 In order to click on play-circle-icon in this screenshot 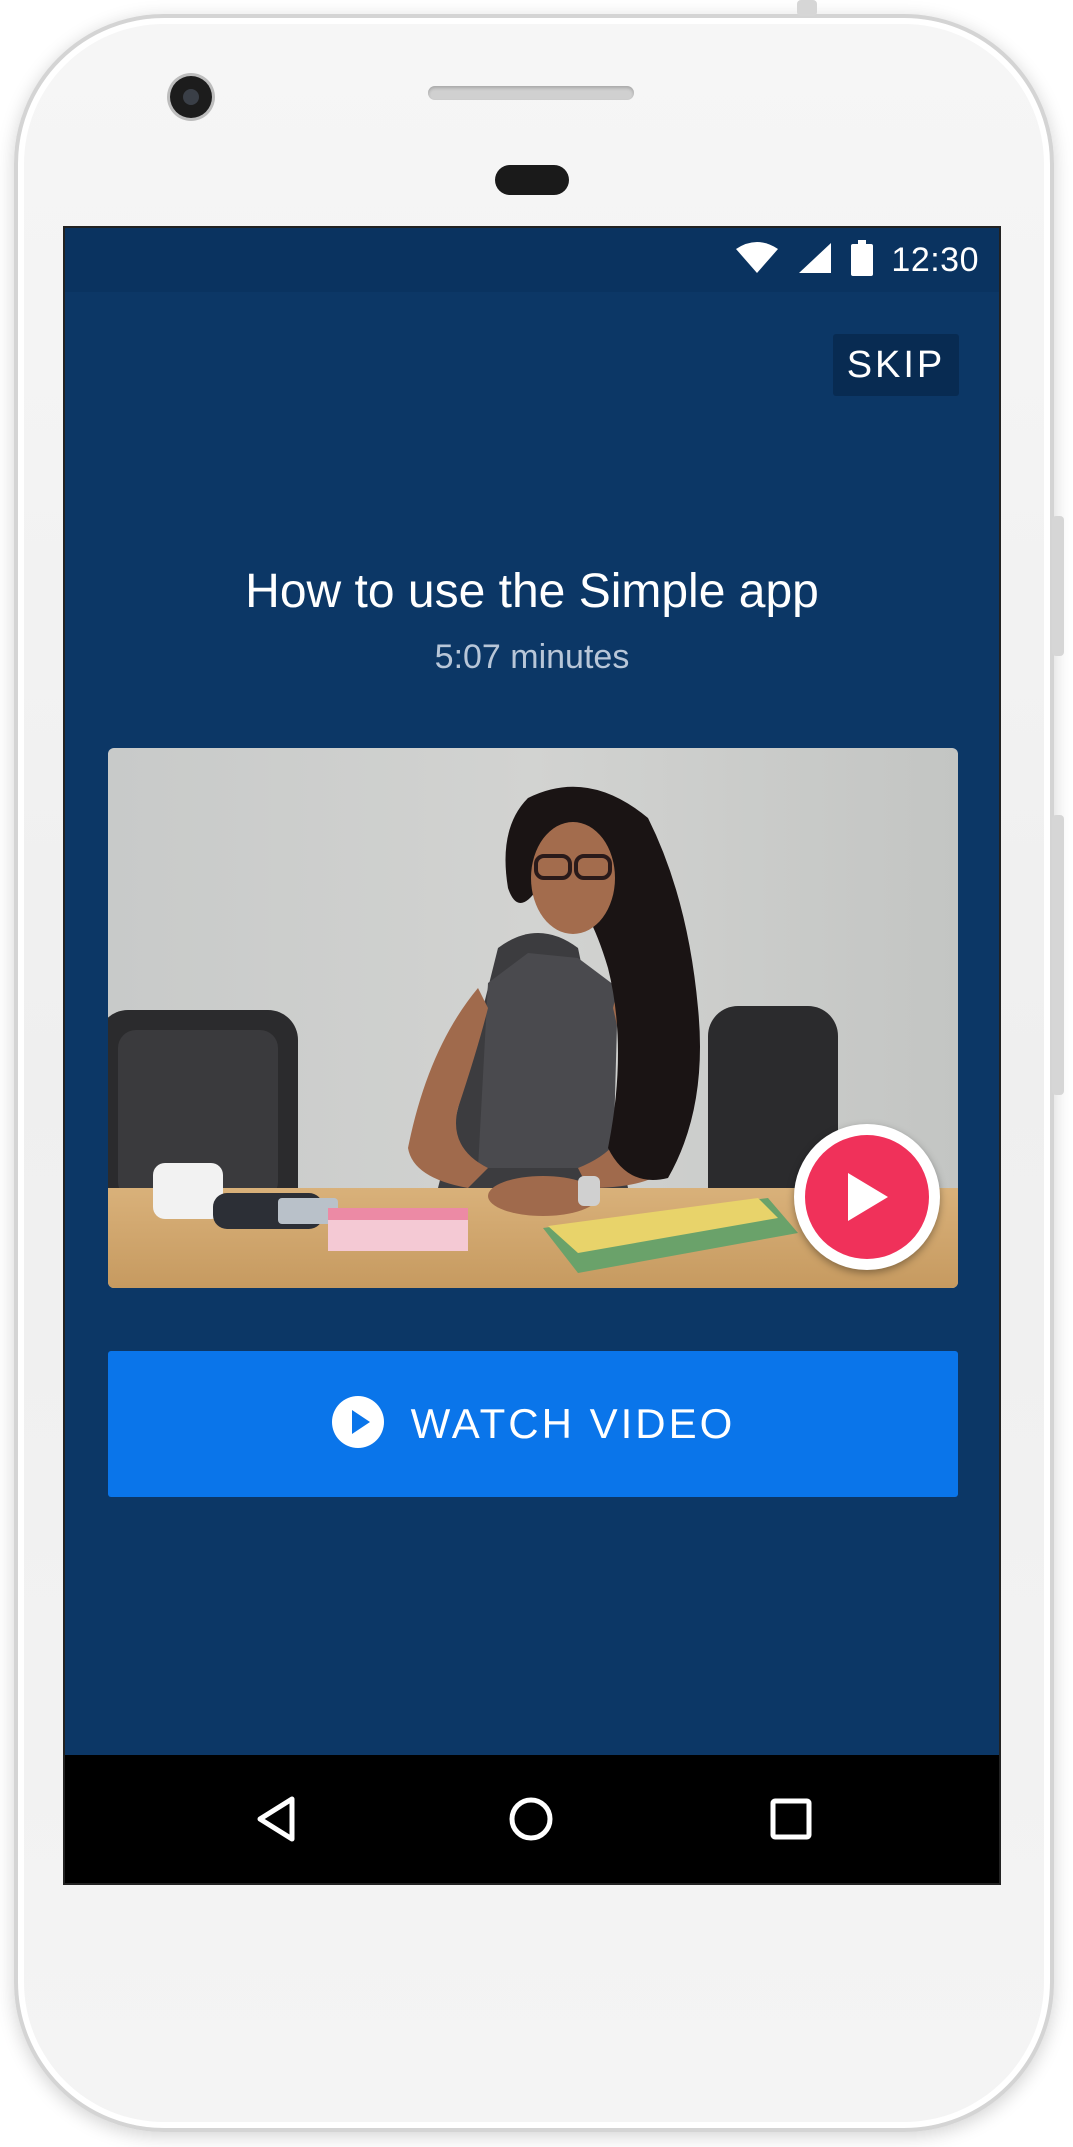, I will do `click(358, 1424)`.